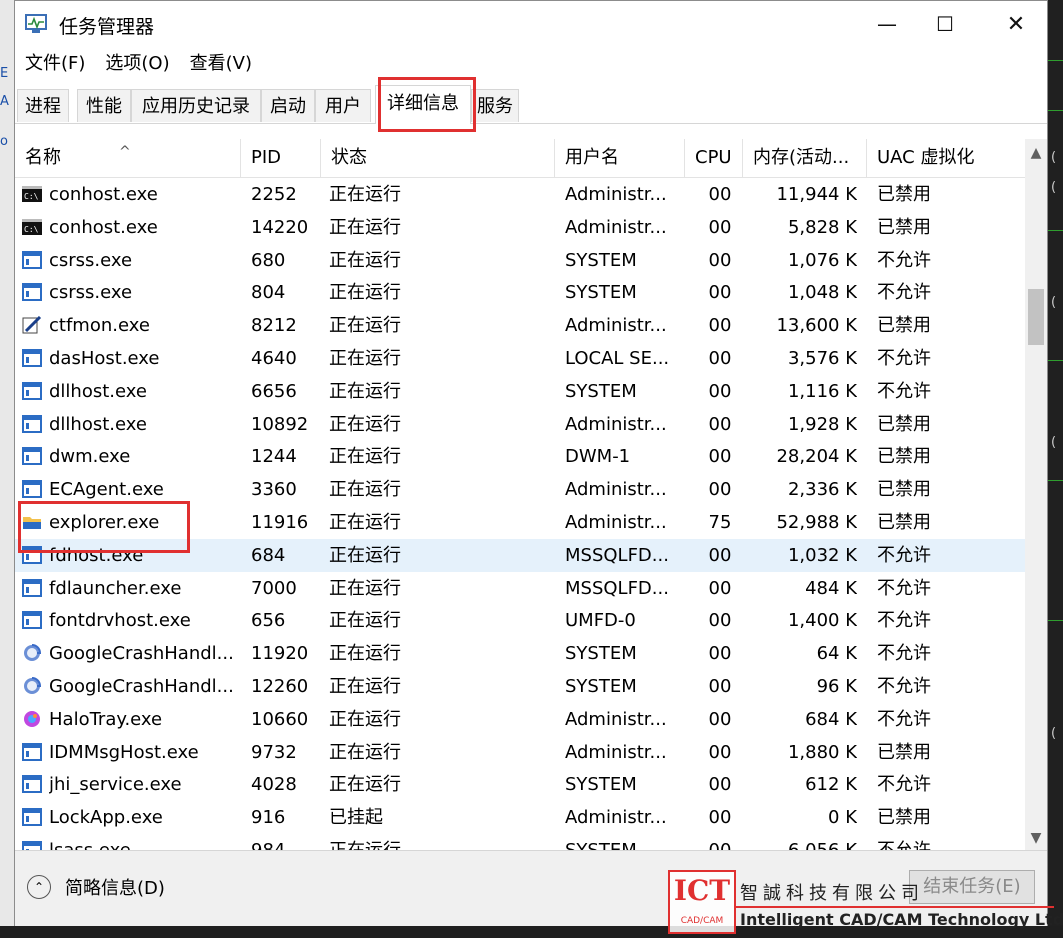  I want to click on tab-performance: 性能, so click(104, 105).